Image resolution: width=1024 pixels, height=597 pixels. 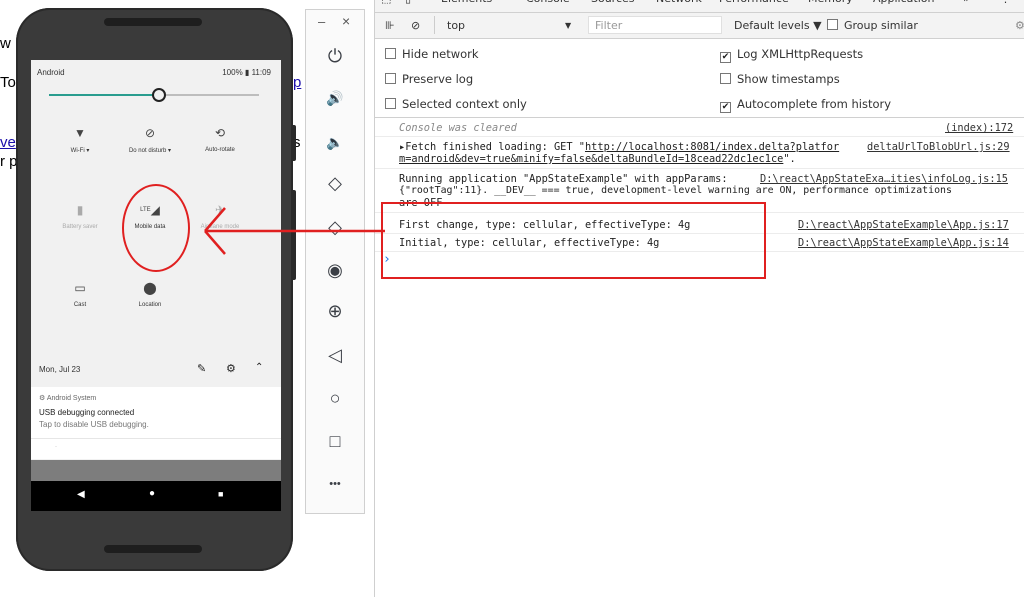 What do you see at coordinates (754, 2) in the screenshot?
I see `tab-performance: Performance` at bounding box center [754, 2].